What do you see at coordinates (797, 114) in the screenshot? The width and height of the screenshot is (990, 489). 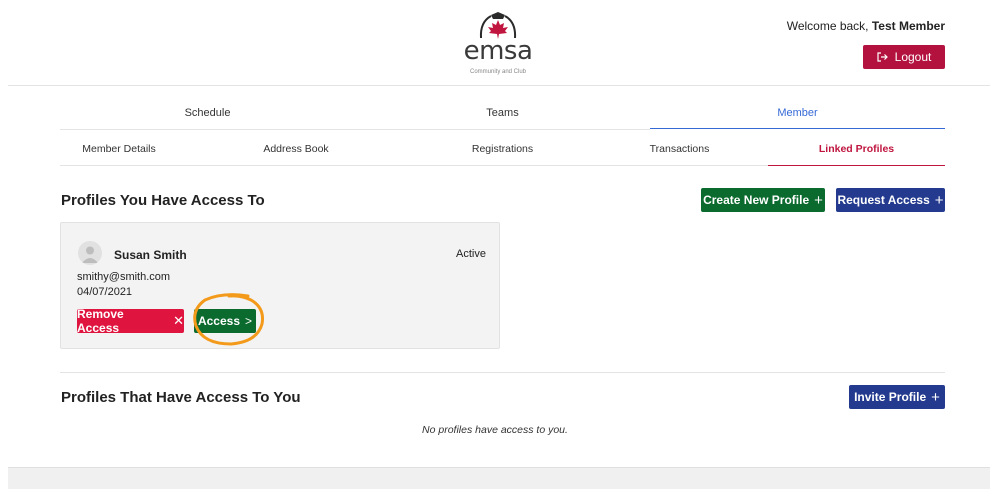 I see `tab-member: Member` at bounding box center [797, 114].